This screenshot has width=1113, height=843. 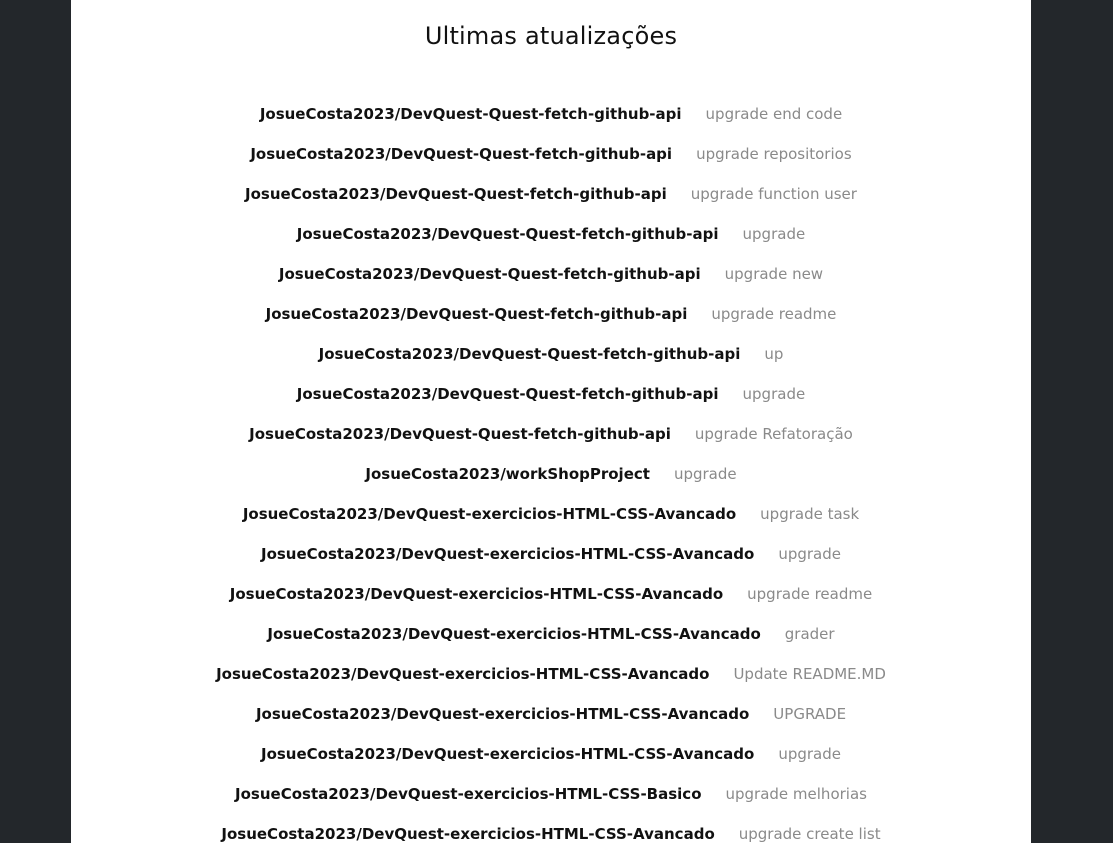 I want to click on page-title: Ultimas atualizações, so click(x=551, y=36).